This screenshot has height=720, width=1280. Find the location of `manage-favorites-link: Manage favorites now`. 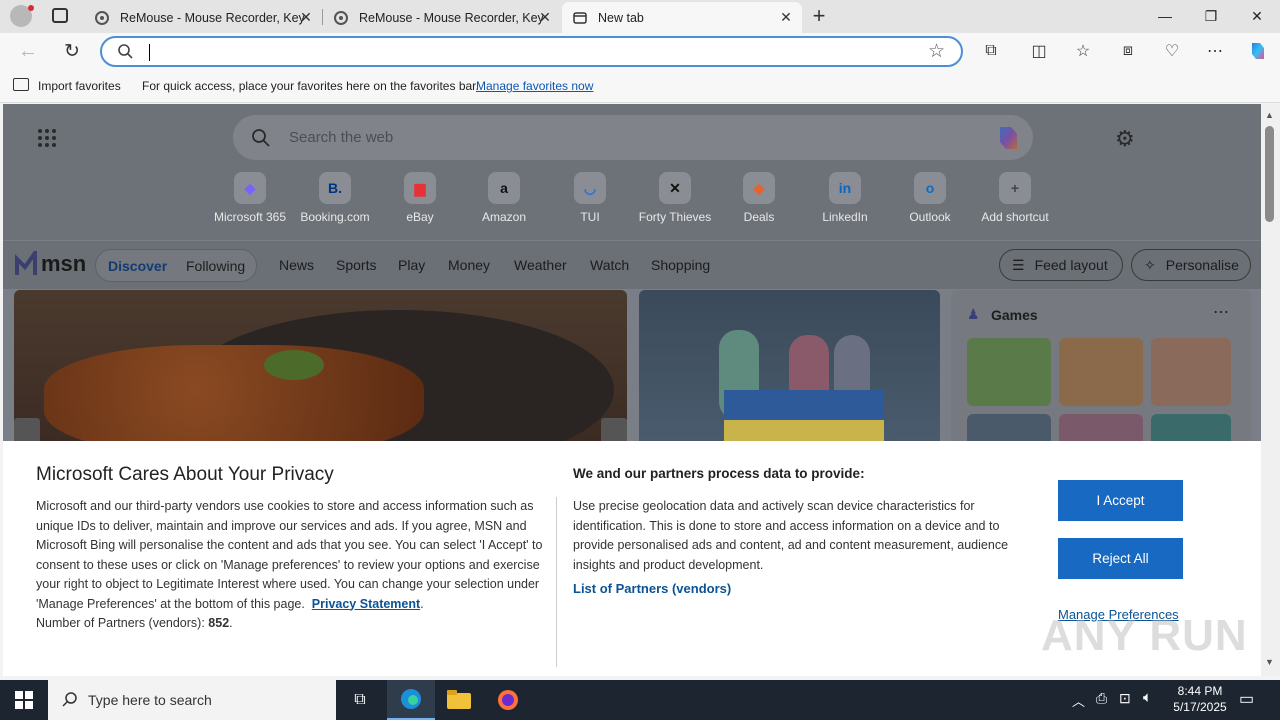

manage-favorites-link: Manage favorites now is located at coordinates (534, 86).